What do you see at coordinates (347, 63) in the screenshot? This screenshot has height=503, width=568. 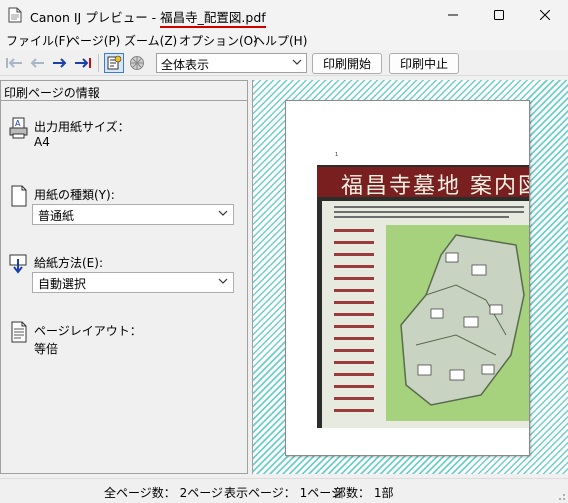 I see `start-printing-button: 印刷開始` at bounding box center [347, 63].